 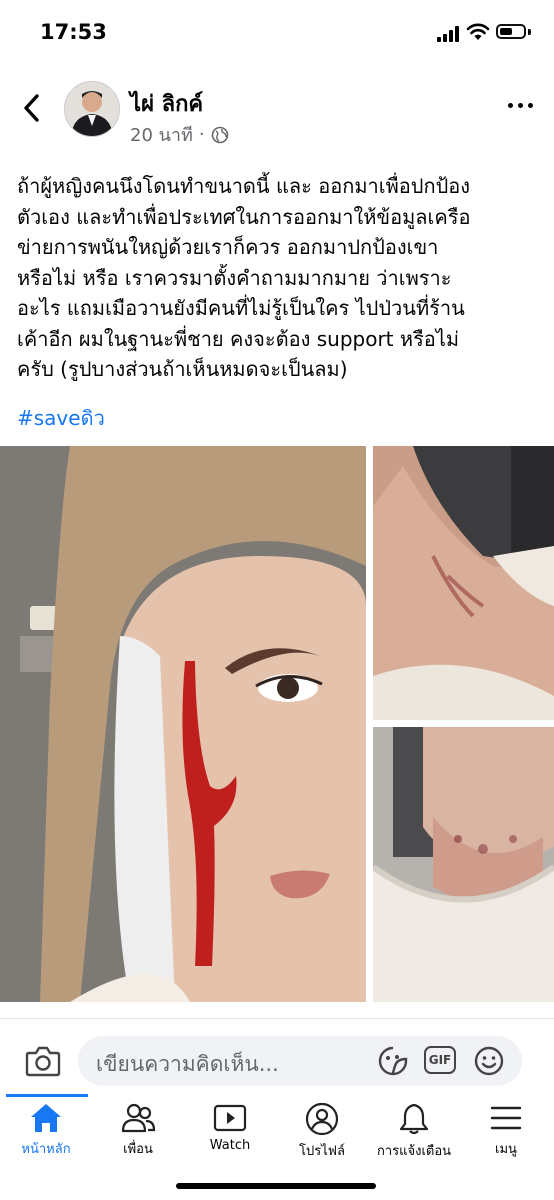 What do you see at coordinates (393, 1061) in the screenshot?
I see `sticker-icon` at bounding box center [393, 1061].